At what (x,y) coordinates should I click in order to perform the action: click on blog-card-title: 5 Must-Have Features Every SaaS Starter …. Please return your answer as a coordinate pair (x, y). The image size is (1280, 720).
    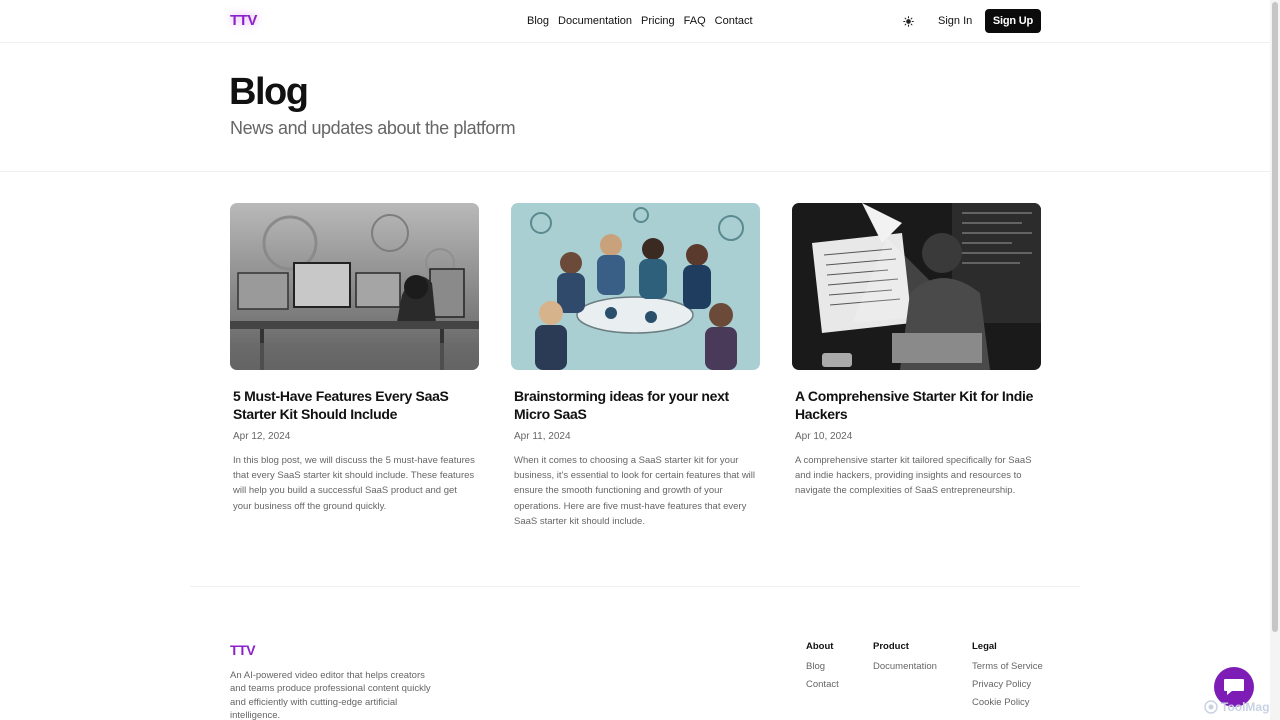
    Looking at the image, I should click on (355, 405).